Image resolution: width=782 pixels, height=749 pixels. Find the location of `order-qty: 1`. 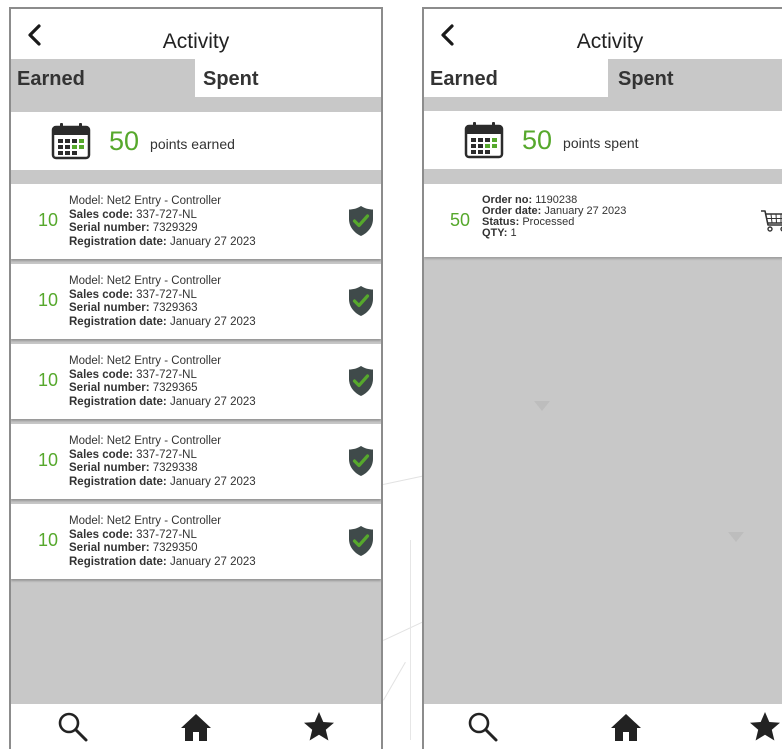

order-qty: 1 is located at coordinates (513, 233).